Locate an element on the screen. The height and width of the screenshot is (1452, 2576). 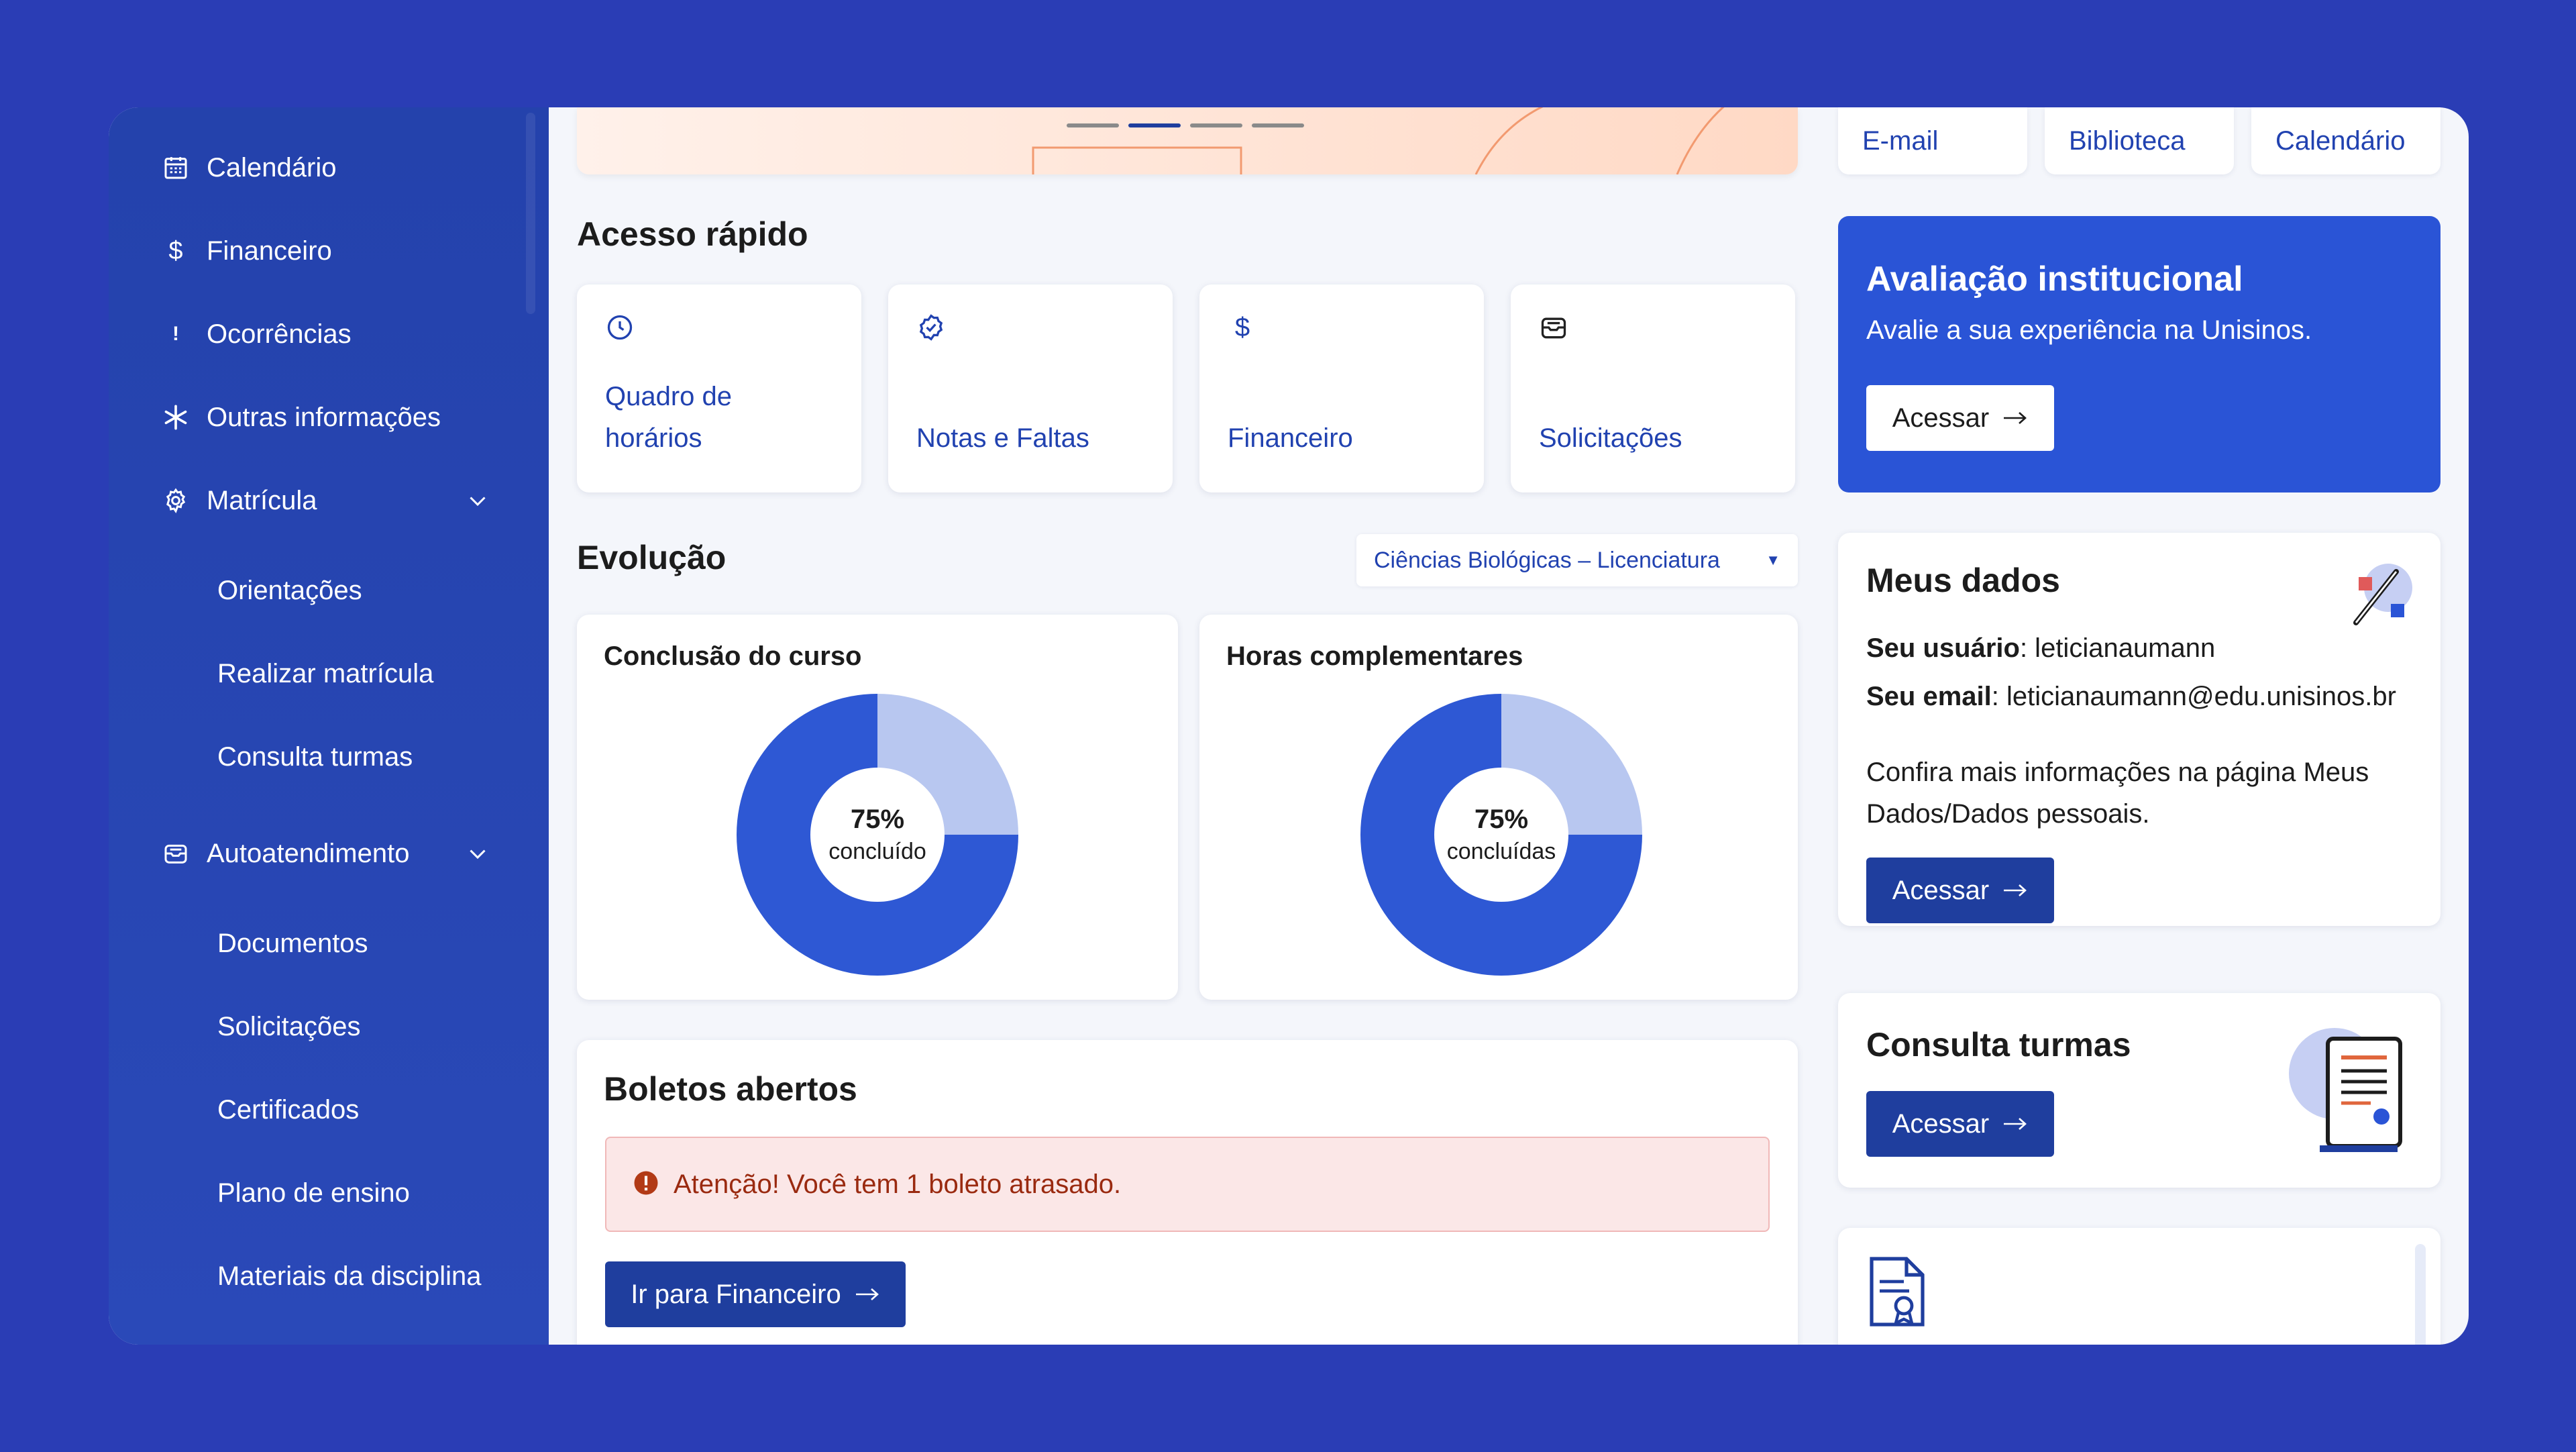
sidebar-subitem-label: Certificados is located at coordinates (288, 1109).